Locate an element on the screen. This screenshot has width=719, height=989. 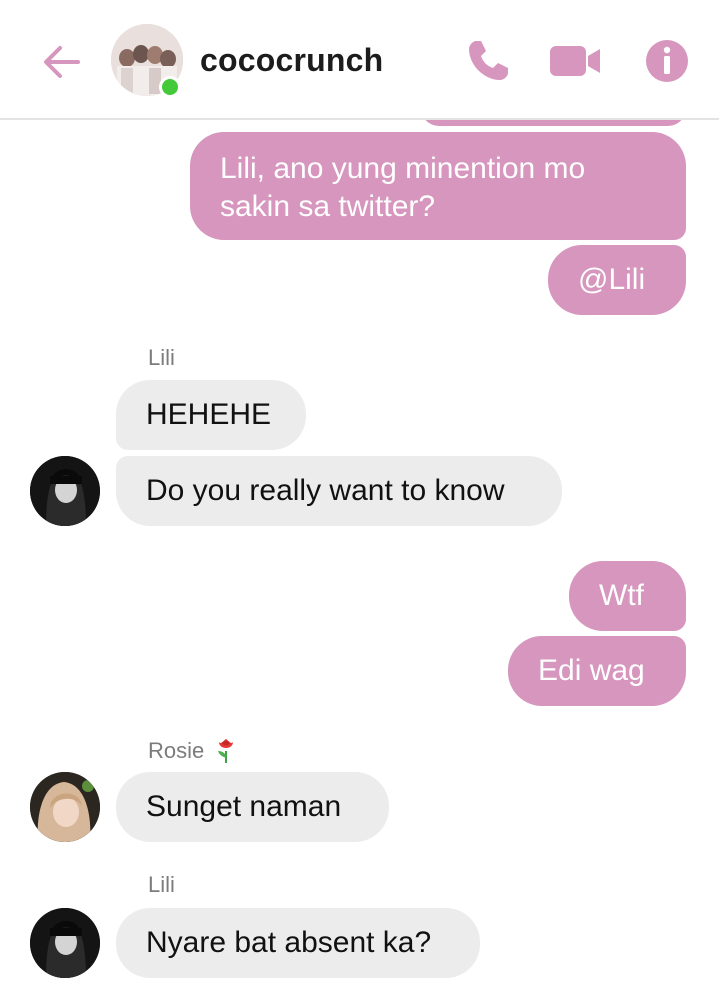
info-icon is located at coordinates (667, 61).